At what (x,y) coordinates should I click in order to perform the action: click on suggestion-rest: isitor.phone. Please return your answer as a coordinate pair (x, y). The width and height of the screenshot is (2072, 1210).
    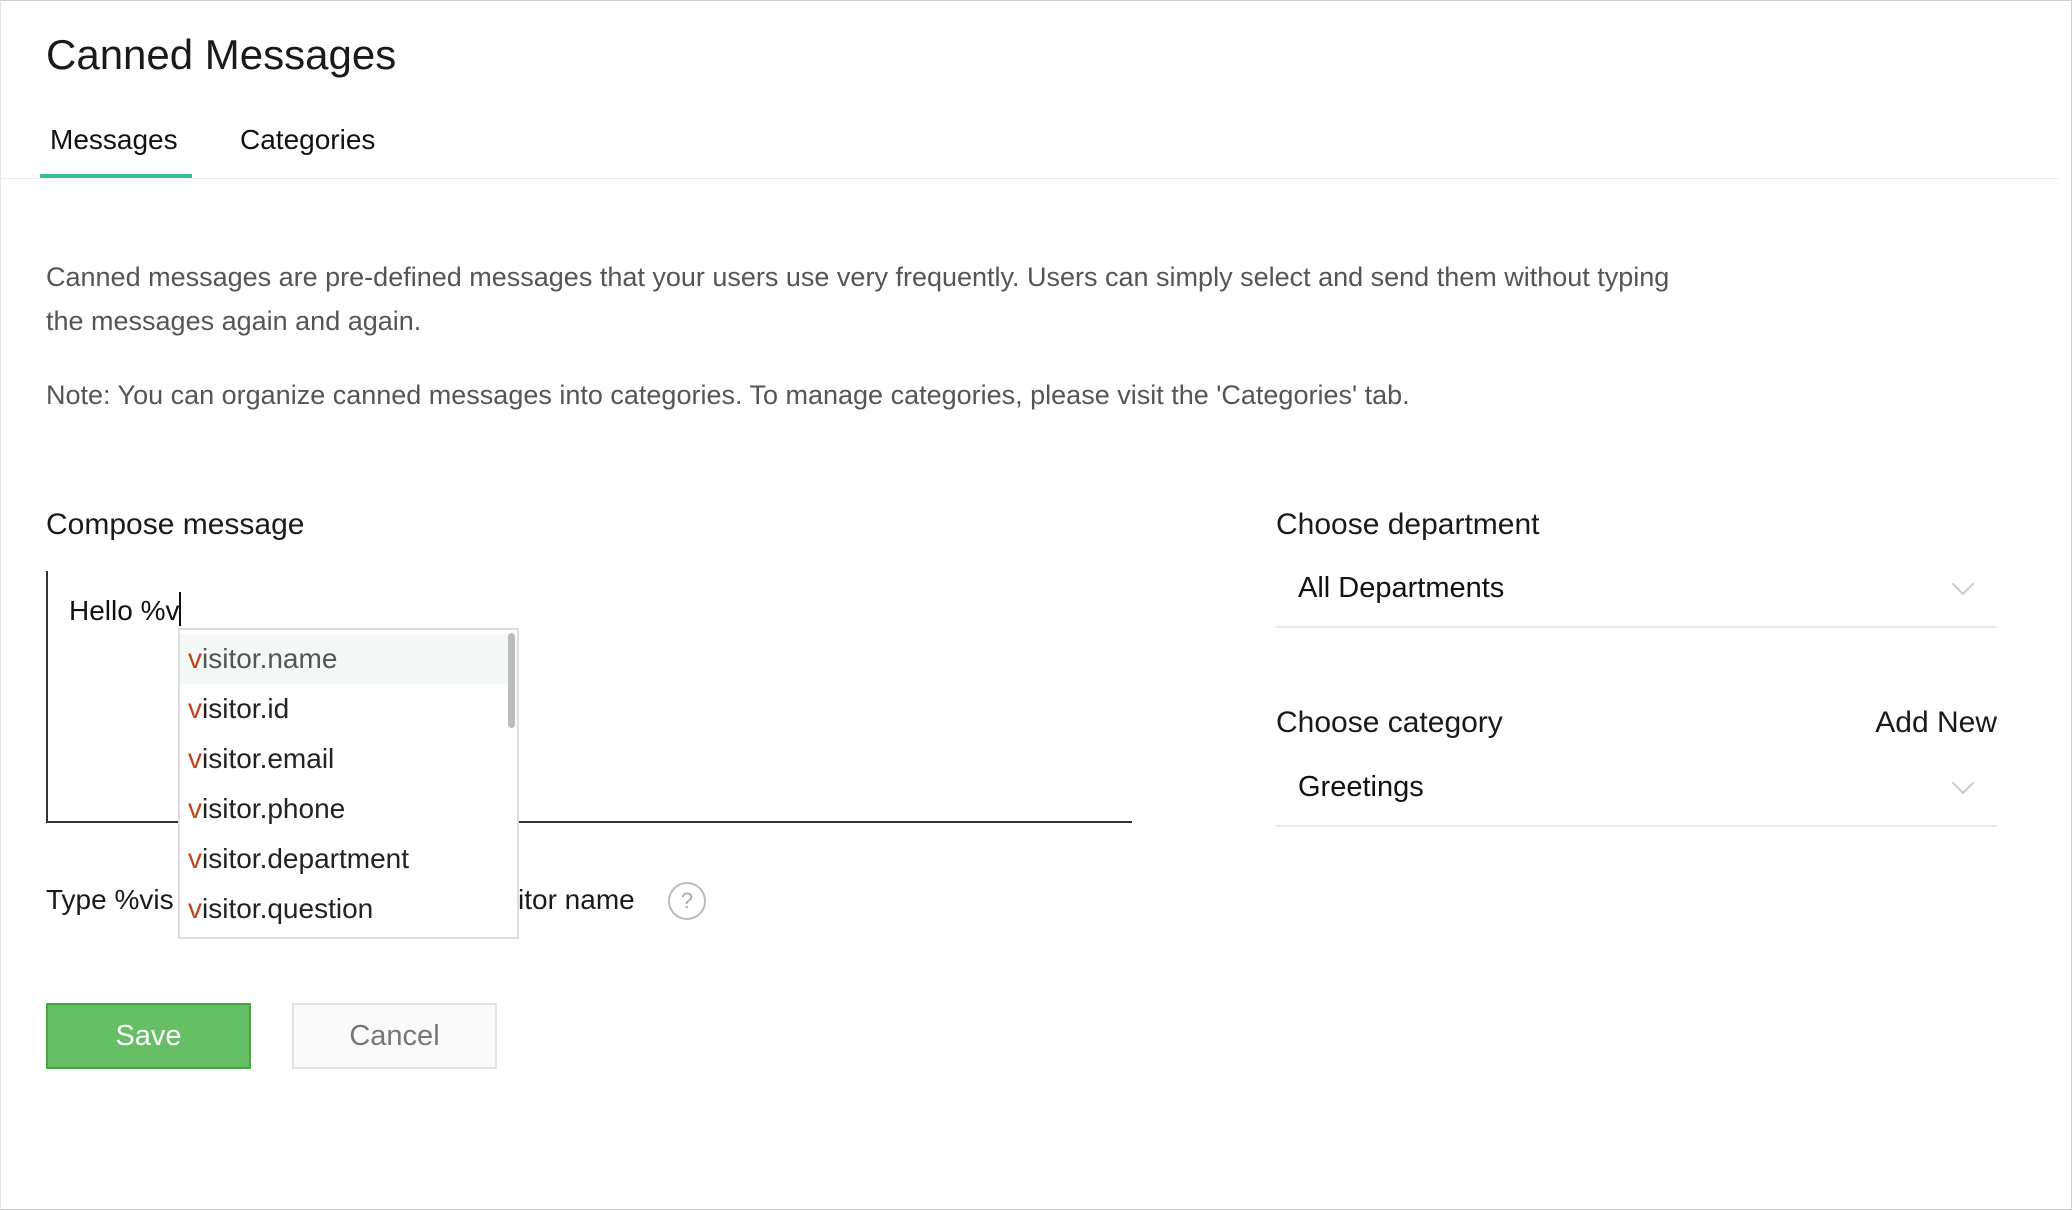
    Looking at the image, I should click on (274, 808).